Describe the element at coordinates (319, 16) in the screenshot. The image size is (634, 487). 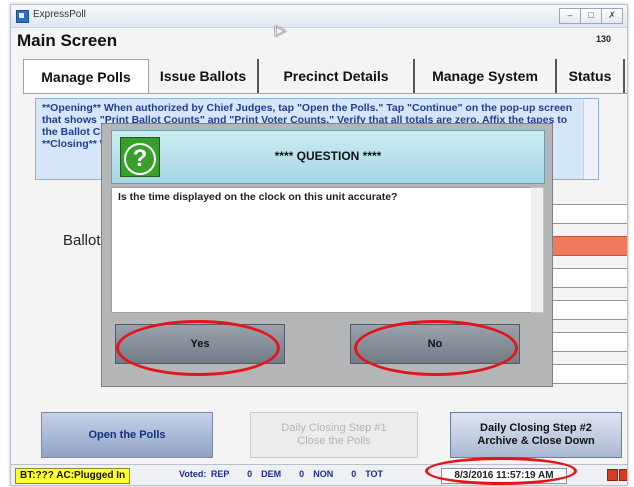
I see `title-bar: ExpressPoll – □ ✗` at that location.